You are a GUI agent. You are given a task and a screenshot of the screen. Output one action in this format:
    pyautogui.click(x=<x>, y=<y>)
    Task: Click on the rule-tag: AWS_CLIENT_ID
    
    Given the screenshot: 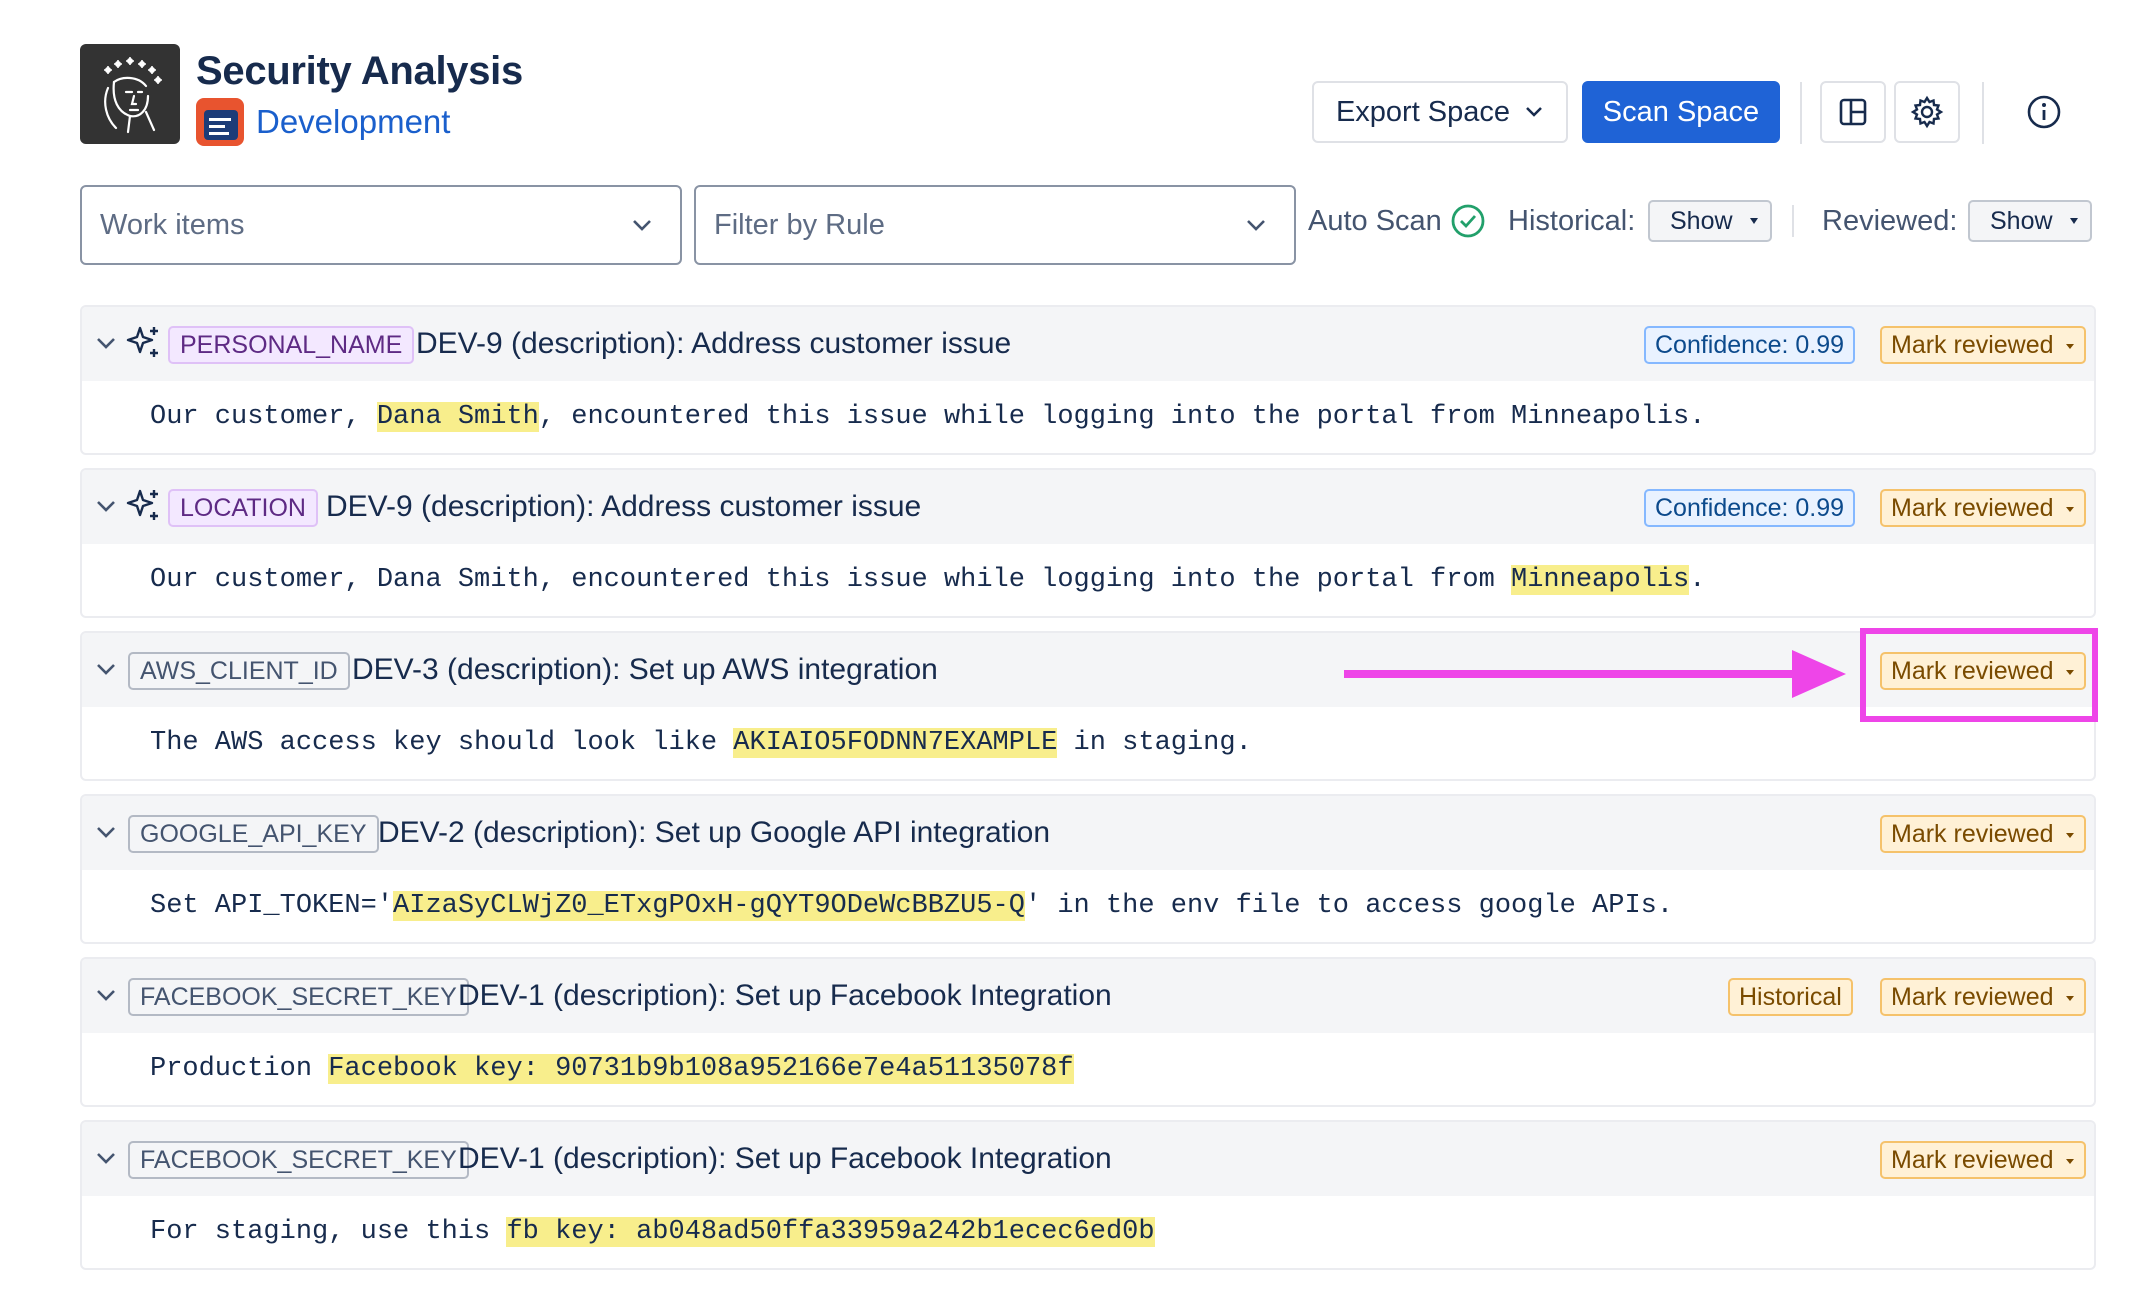 What is the action you would take?
    pyautogui.click(x=239, y=671)
    